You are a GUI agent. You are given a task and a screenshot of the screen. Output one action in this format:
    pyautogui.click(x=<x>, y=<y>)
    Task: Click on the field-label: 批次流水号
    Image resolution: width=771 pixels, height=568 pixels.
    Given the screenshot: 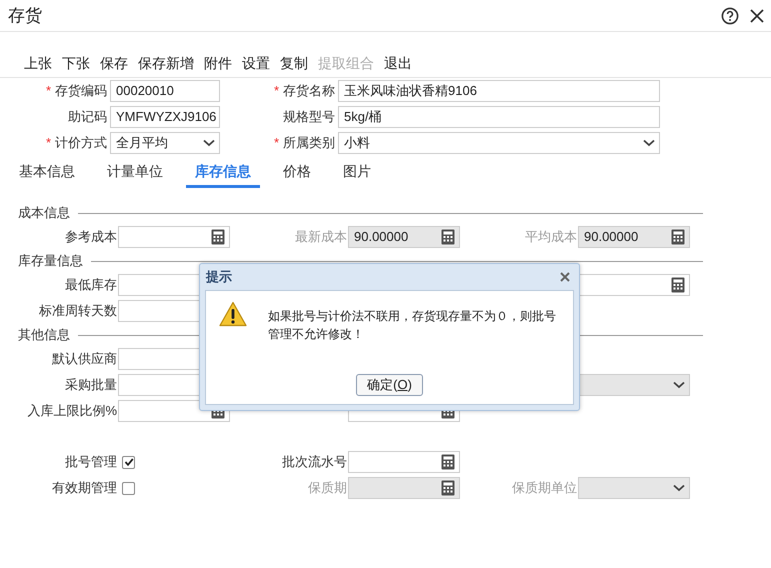 What is the action you would take?
    pyautogui.click(x=314, y=462)
    